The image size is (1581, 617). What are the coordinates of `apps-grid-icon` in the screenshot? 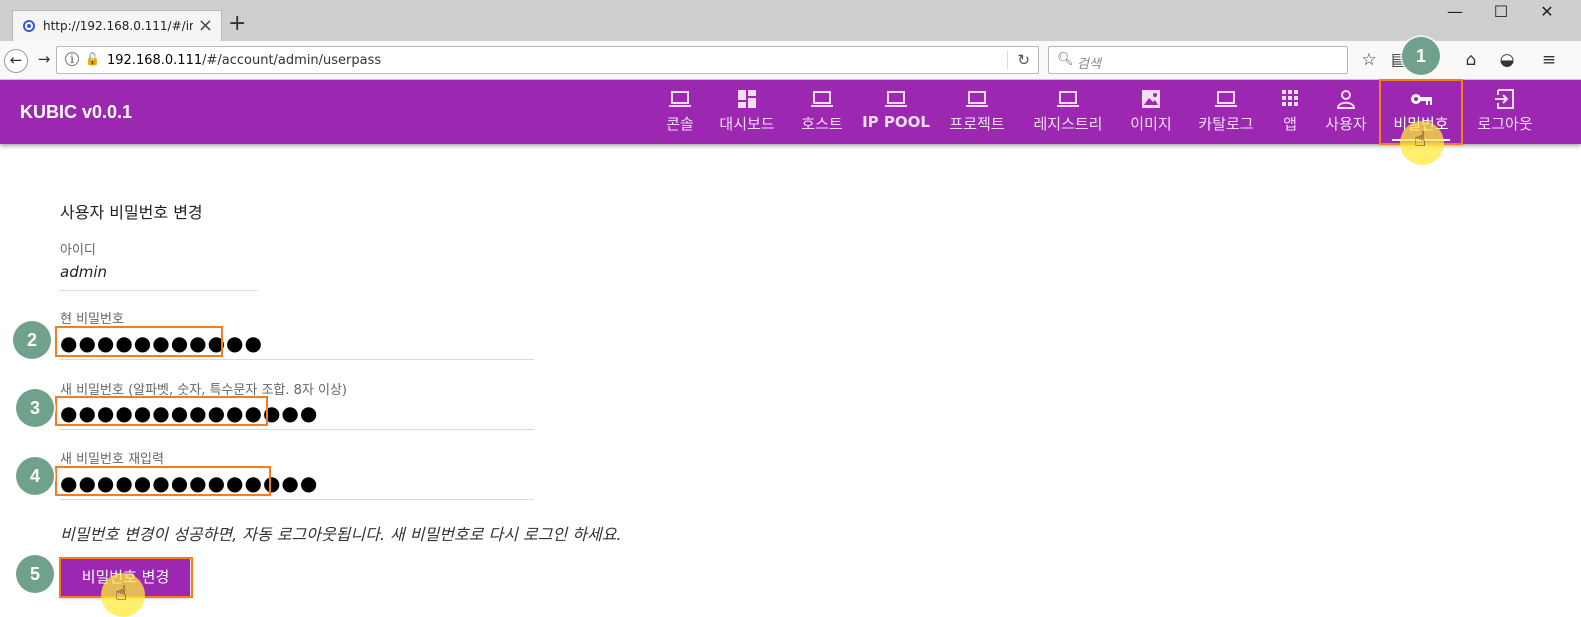 It's located at (1290, 100).